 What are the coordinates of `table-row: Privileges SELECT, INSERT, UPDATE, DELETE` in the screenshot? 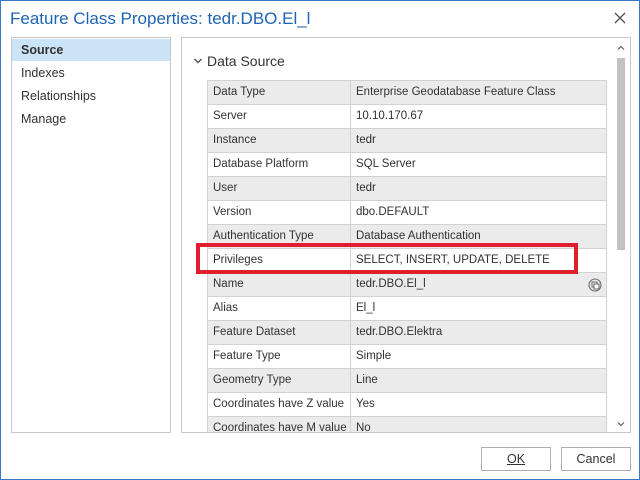 It's located at (407, 261).